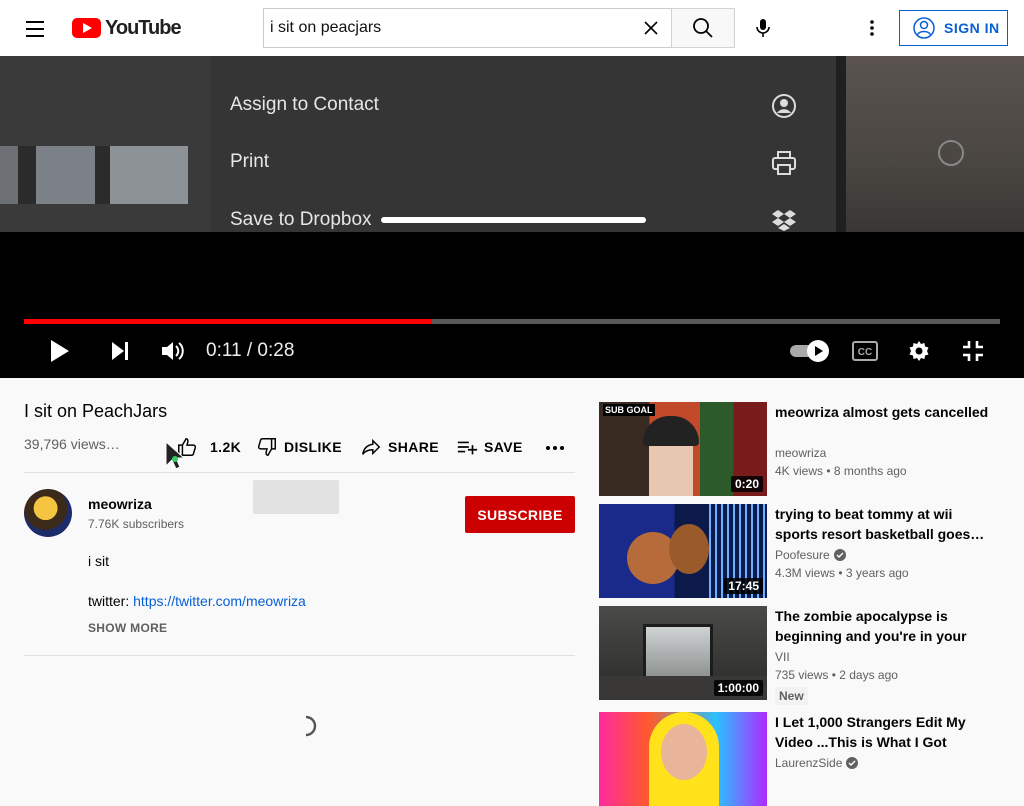 This screenshot has height=806, width=1024. What do you see at coordinates (96, 411) in the screenshot?
I see `video-title: I sit on PeachJars` at bounding box center [96, 411].